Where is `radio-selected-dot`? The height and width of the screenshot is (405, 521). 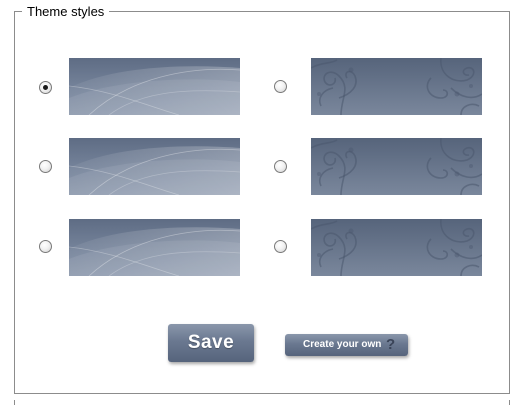
radio-selected-dot is located at coordinates (45, 87).